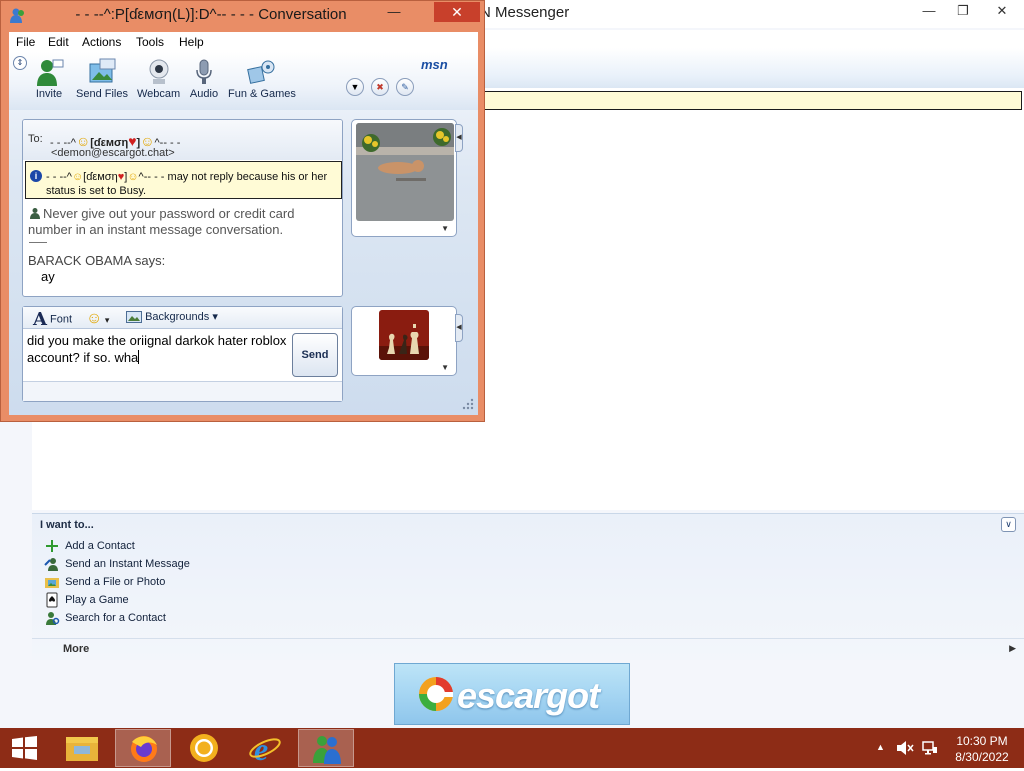  Describe the element at coordinates (51, 564) in the screenshot. I see `person-message-icon` at that location.